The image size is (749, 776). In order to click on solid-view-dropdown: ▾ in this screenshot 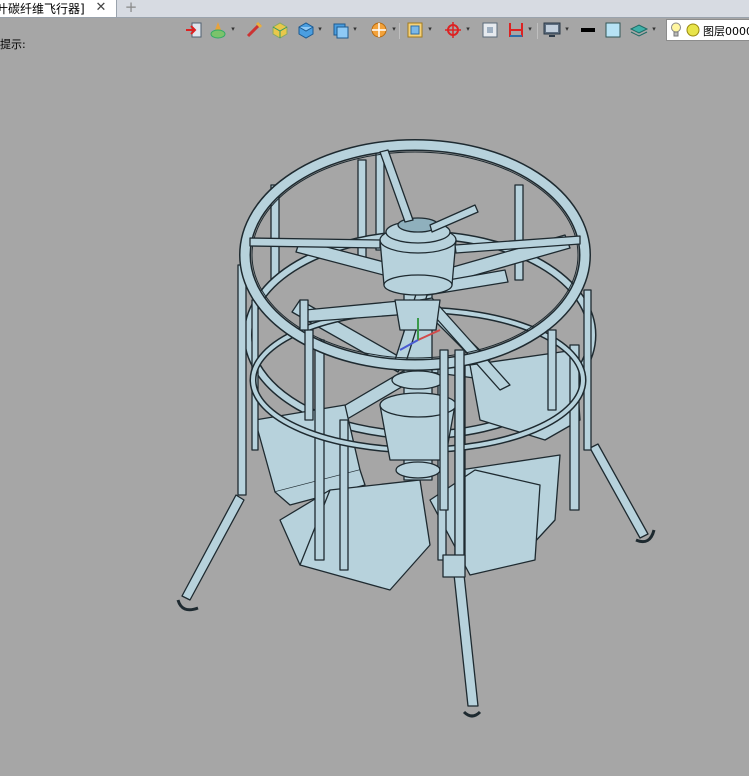, I will do `click(320, 29)`.